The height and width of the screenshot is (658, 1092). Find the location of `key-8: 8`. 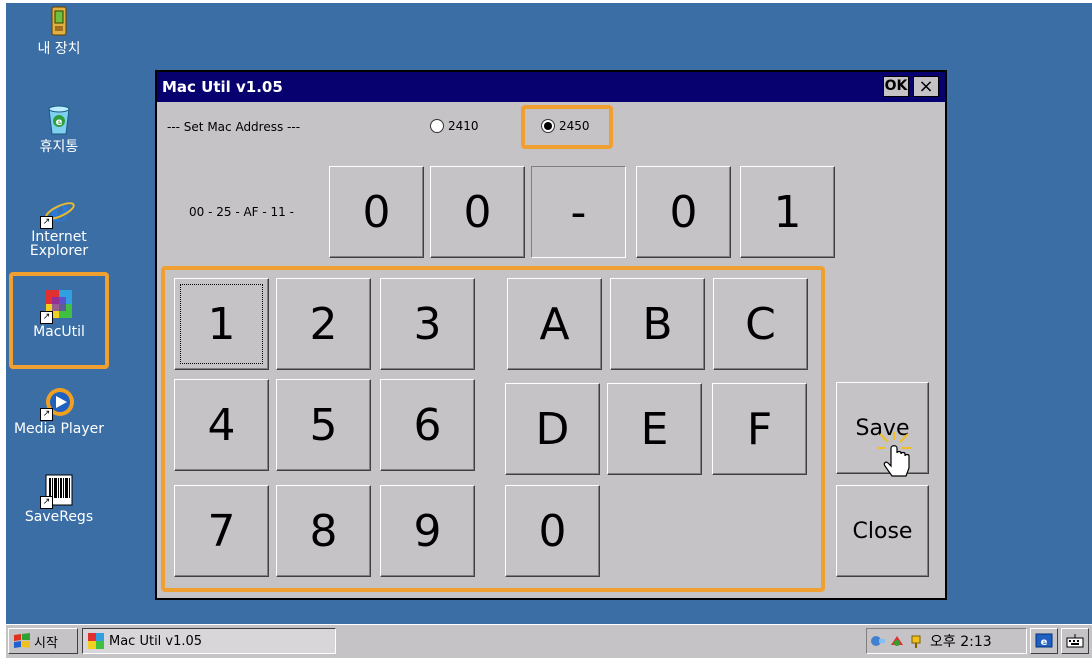

key-8: 8 is located at coordinates (323, 531).